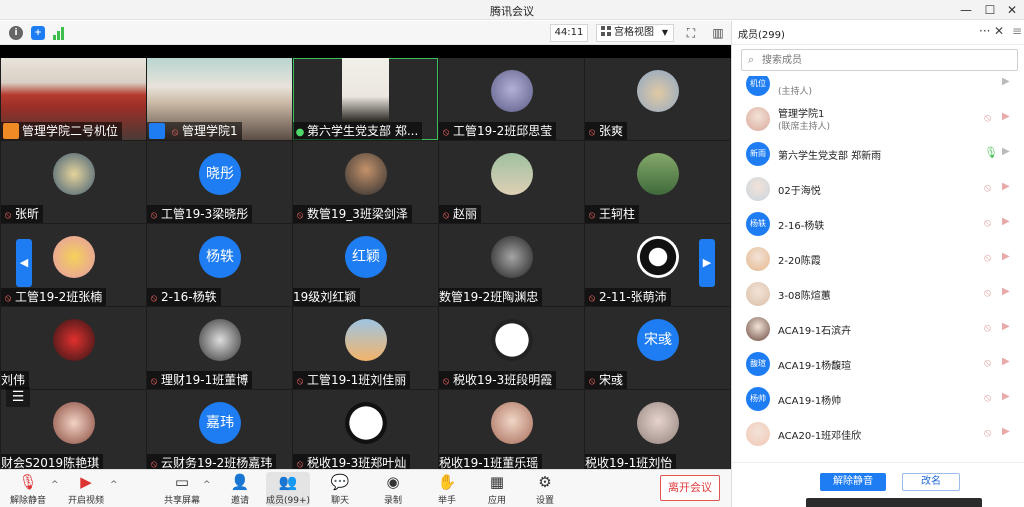 This screenshot has height=507, width=1024. Describe the element at coordinates (393, 489) in the screenshot. I see `record-button: ◉ 录制` at that location.